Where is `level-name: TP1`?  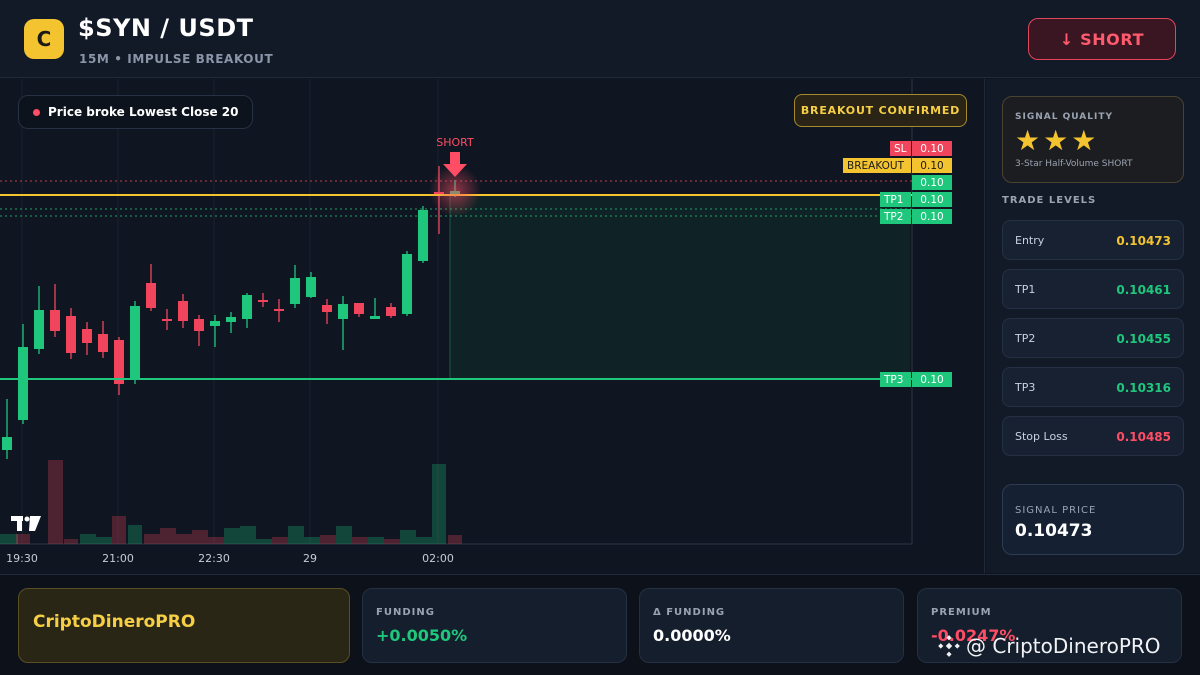
level-name: TP1 is located at coordinates (1025, 289).